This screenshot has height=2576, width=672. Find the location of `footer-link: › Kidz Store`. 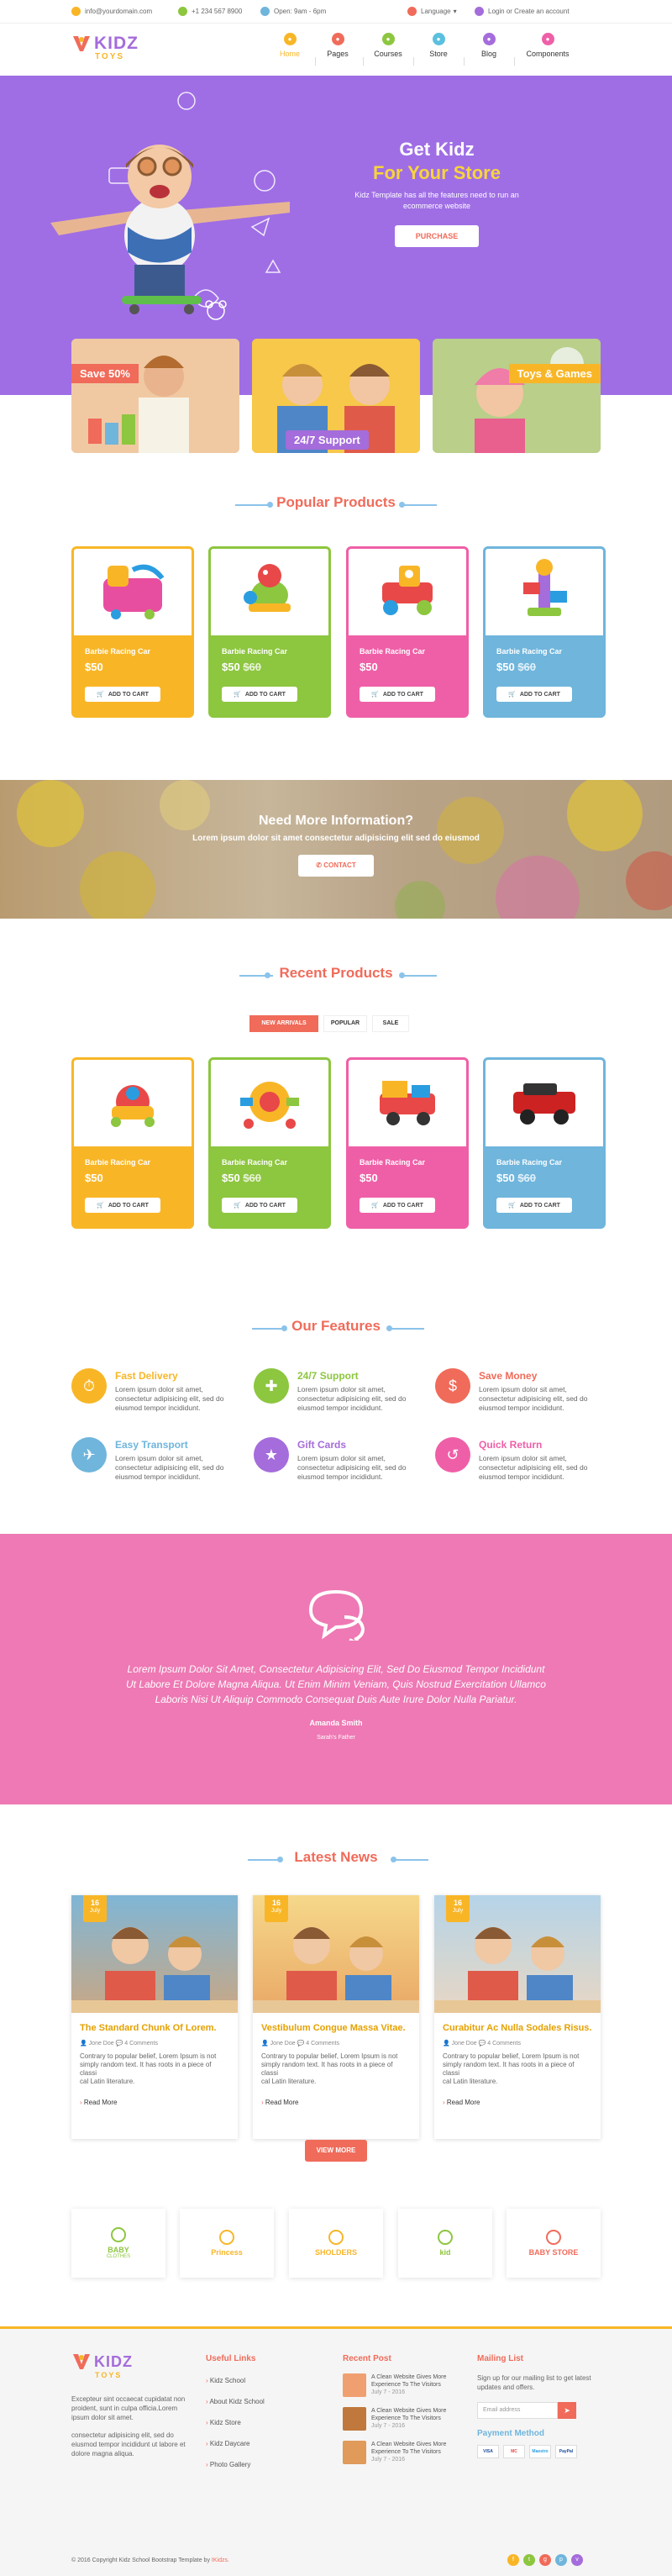

footer-link: › Kidz Store is located at coordinates (235, 2422).